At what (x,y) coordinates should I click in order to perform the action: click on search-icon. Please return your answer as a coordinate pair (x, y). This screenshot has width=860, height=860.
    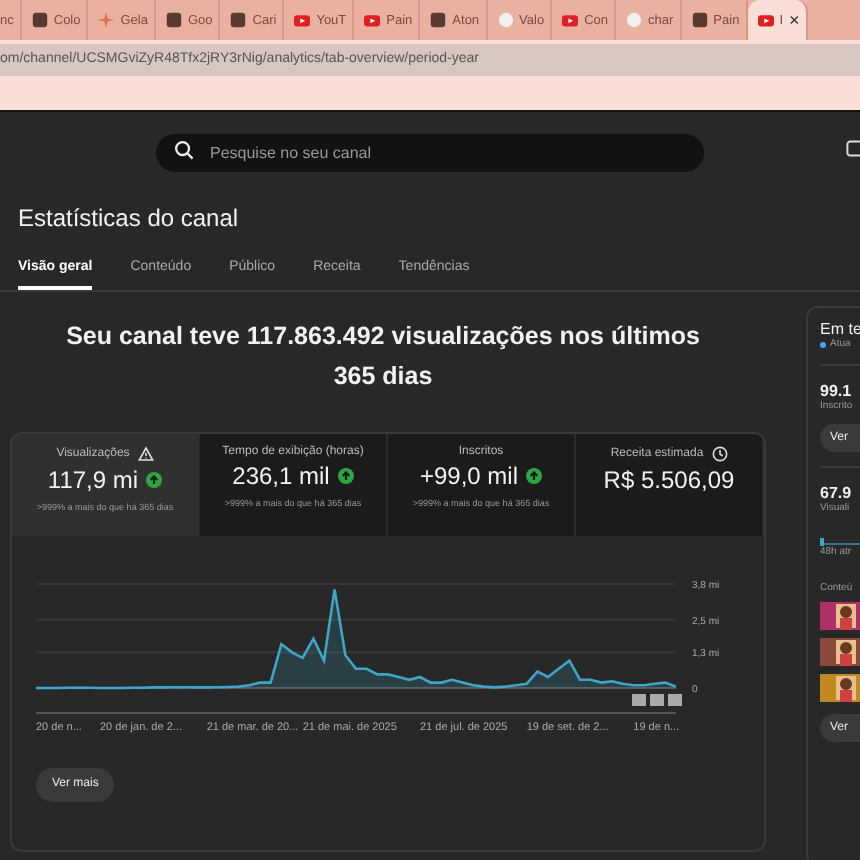
    Looking at the image, I should click on (184, 150).